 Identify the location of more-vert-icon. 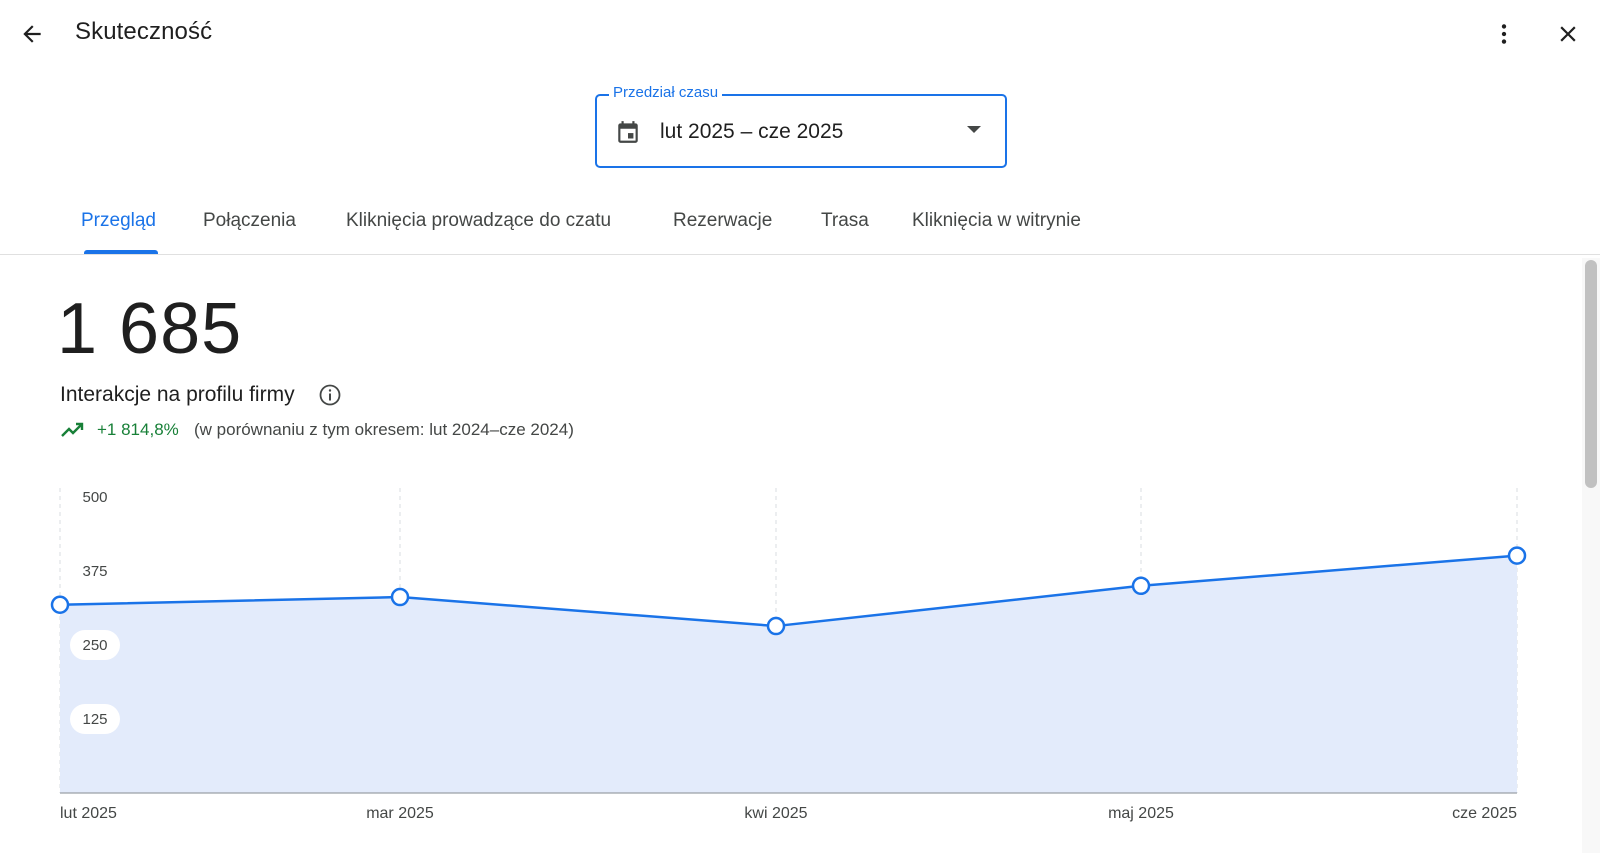
(1504, 34).